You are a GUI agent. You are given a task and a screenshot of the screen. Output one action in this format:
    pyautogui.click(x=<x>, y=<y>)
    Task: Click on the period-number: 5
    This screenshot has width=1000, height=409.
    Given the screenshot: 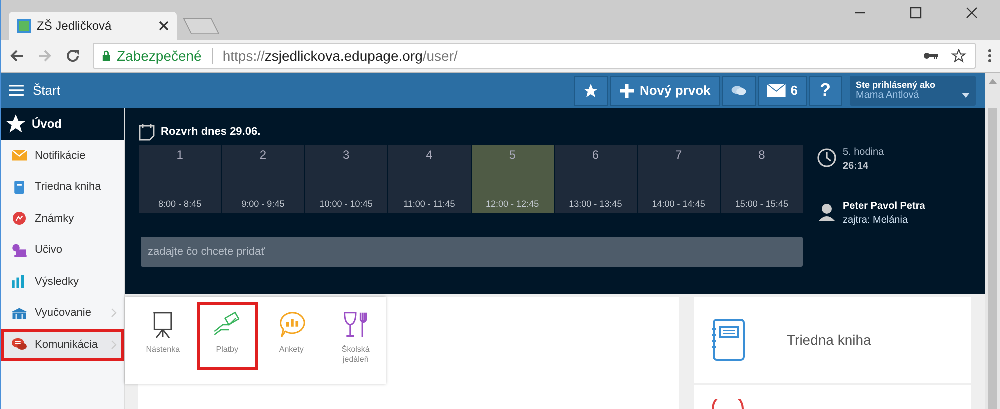 What is the action you would take?
    pyautogui.click(x=512, y=155)
    